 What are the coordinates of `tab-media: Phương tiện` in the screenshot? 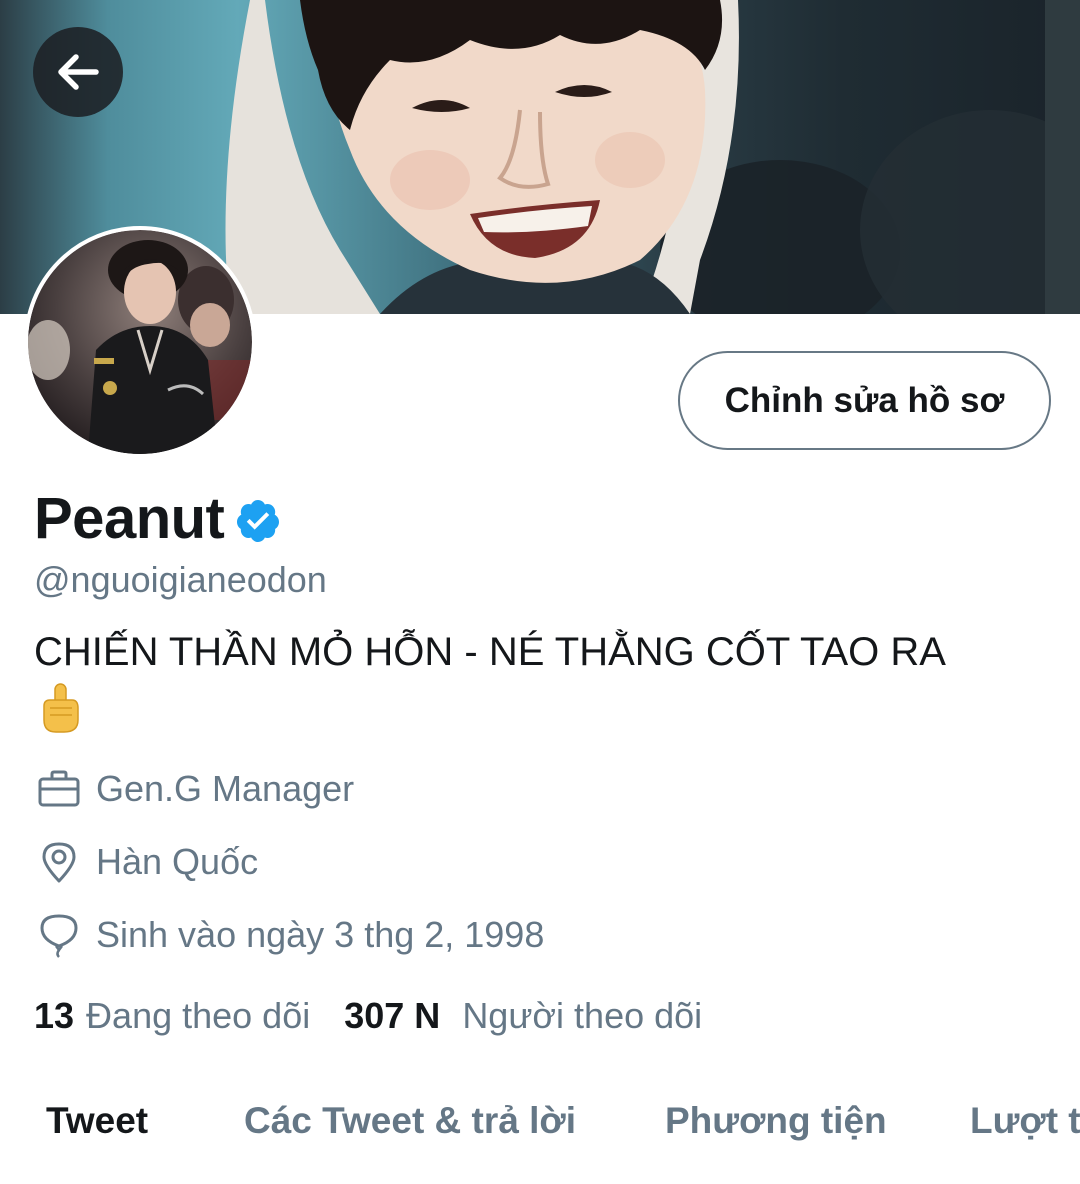 It's located at (776, 1121).